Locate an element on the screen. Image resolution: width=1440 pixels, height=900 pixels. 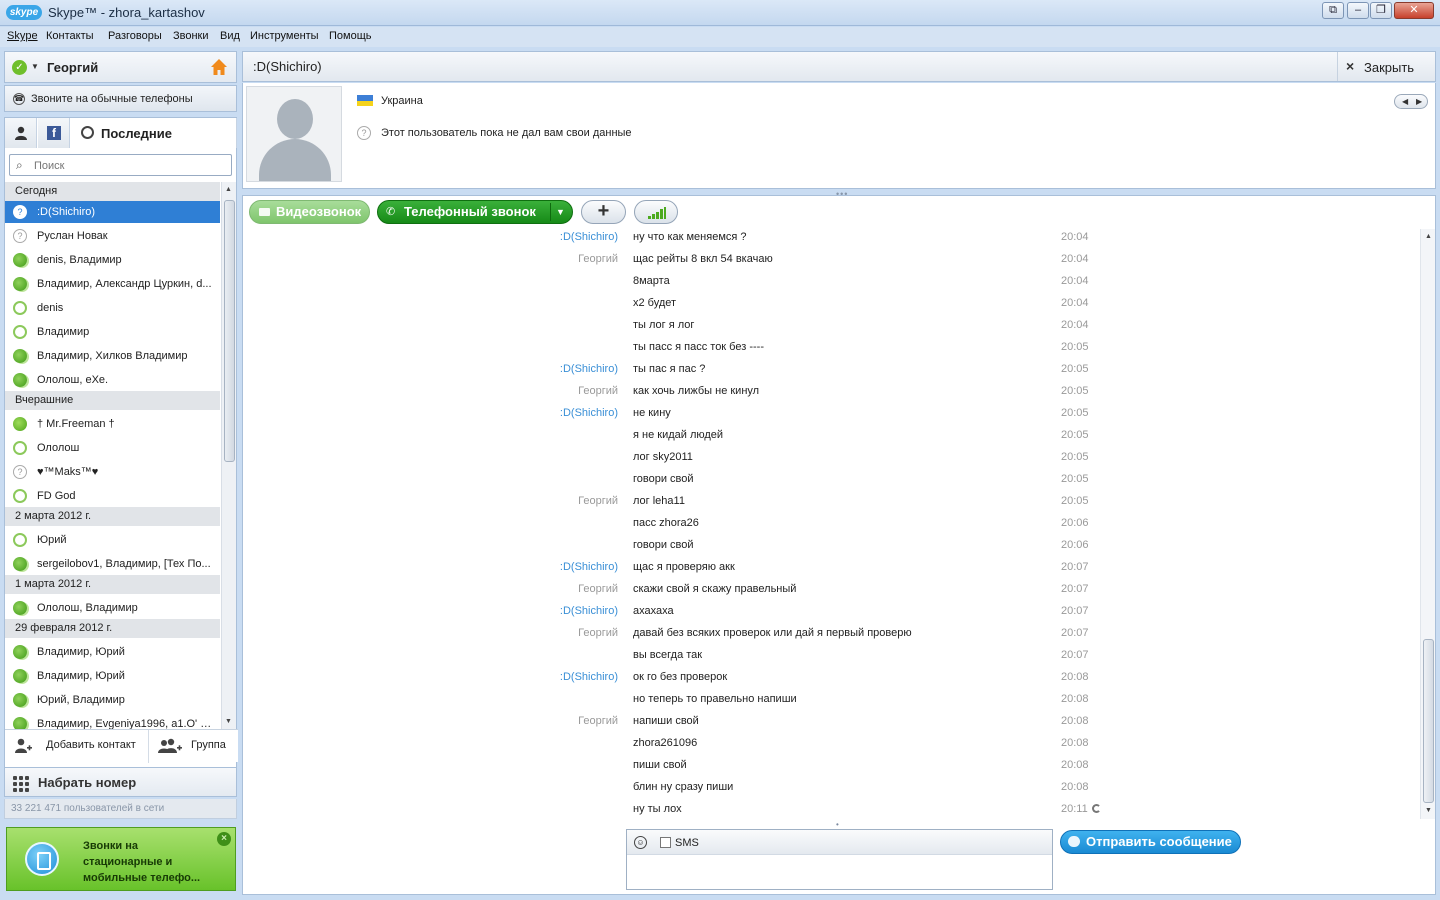
message-row: блин ну сразу пиши 20:08 is located at coordinates (831, 789).